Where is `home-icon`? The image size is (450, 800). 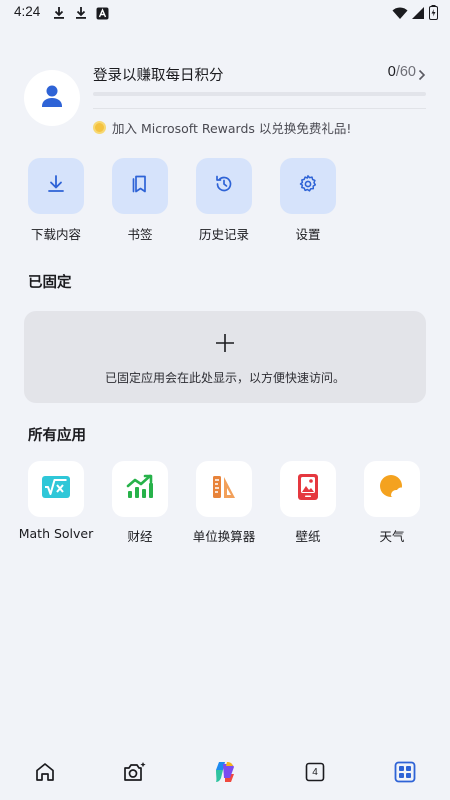 home-icon is located at coordinates (45, 772).